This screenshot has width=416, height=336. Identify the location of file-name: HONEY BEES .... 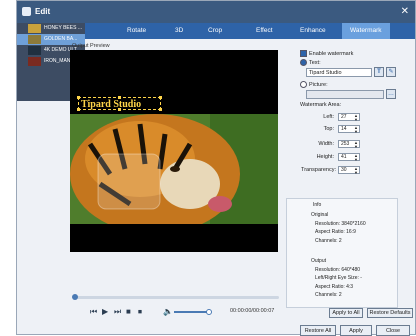
(63, 28).